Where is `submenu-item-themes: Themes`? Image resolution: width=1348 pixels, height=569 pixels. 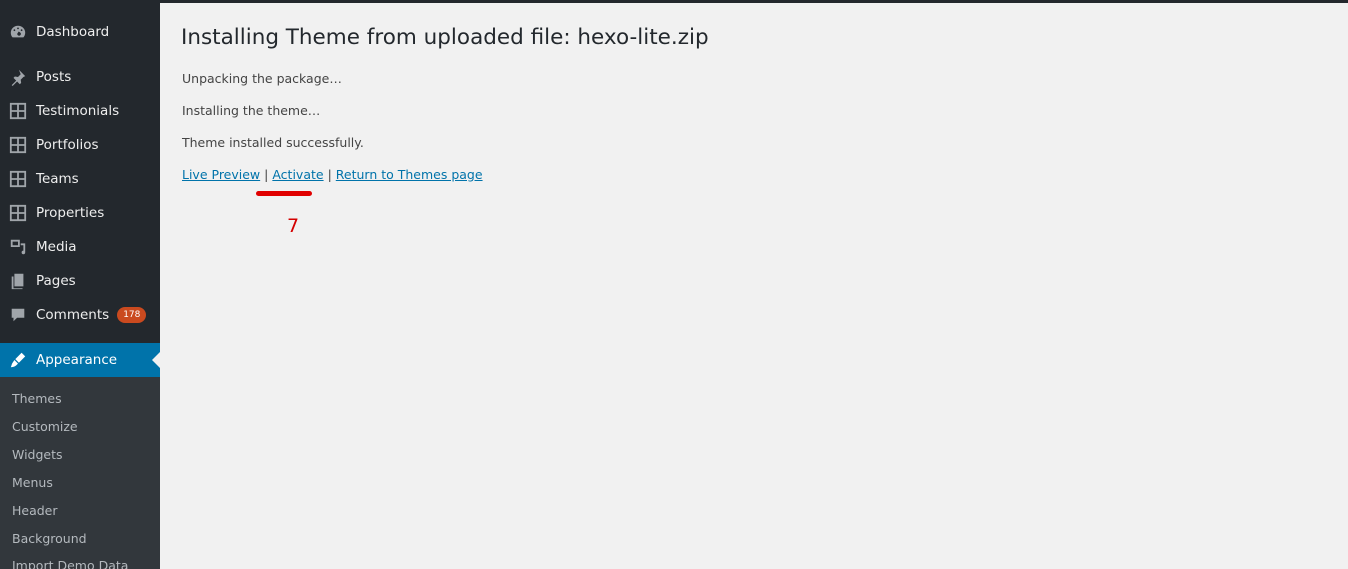 submenu-item-themes: Themes is located at coordinates (37, 398).